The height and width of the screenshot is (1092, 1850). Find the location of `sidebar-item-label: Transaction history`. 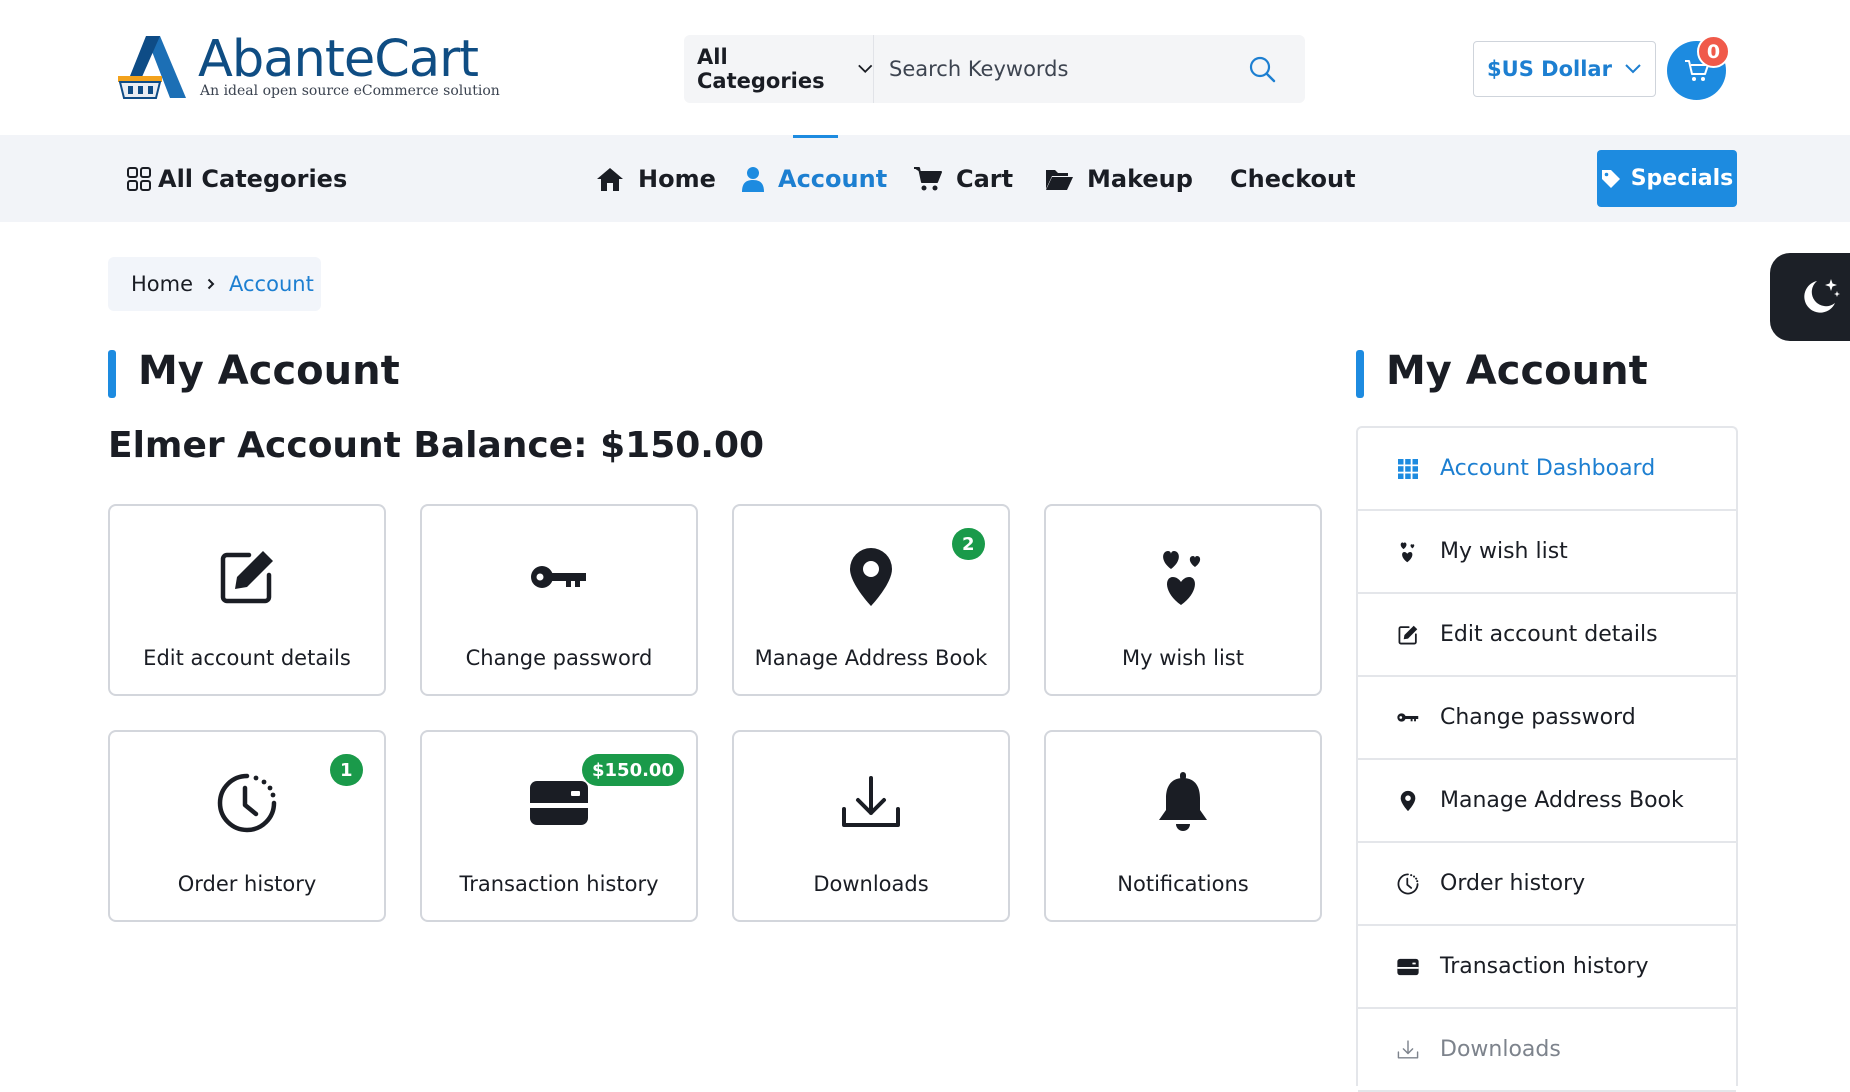

sidebar-item-label: Transaction history is located at coordinates (1544, 966).